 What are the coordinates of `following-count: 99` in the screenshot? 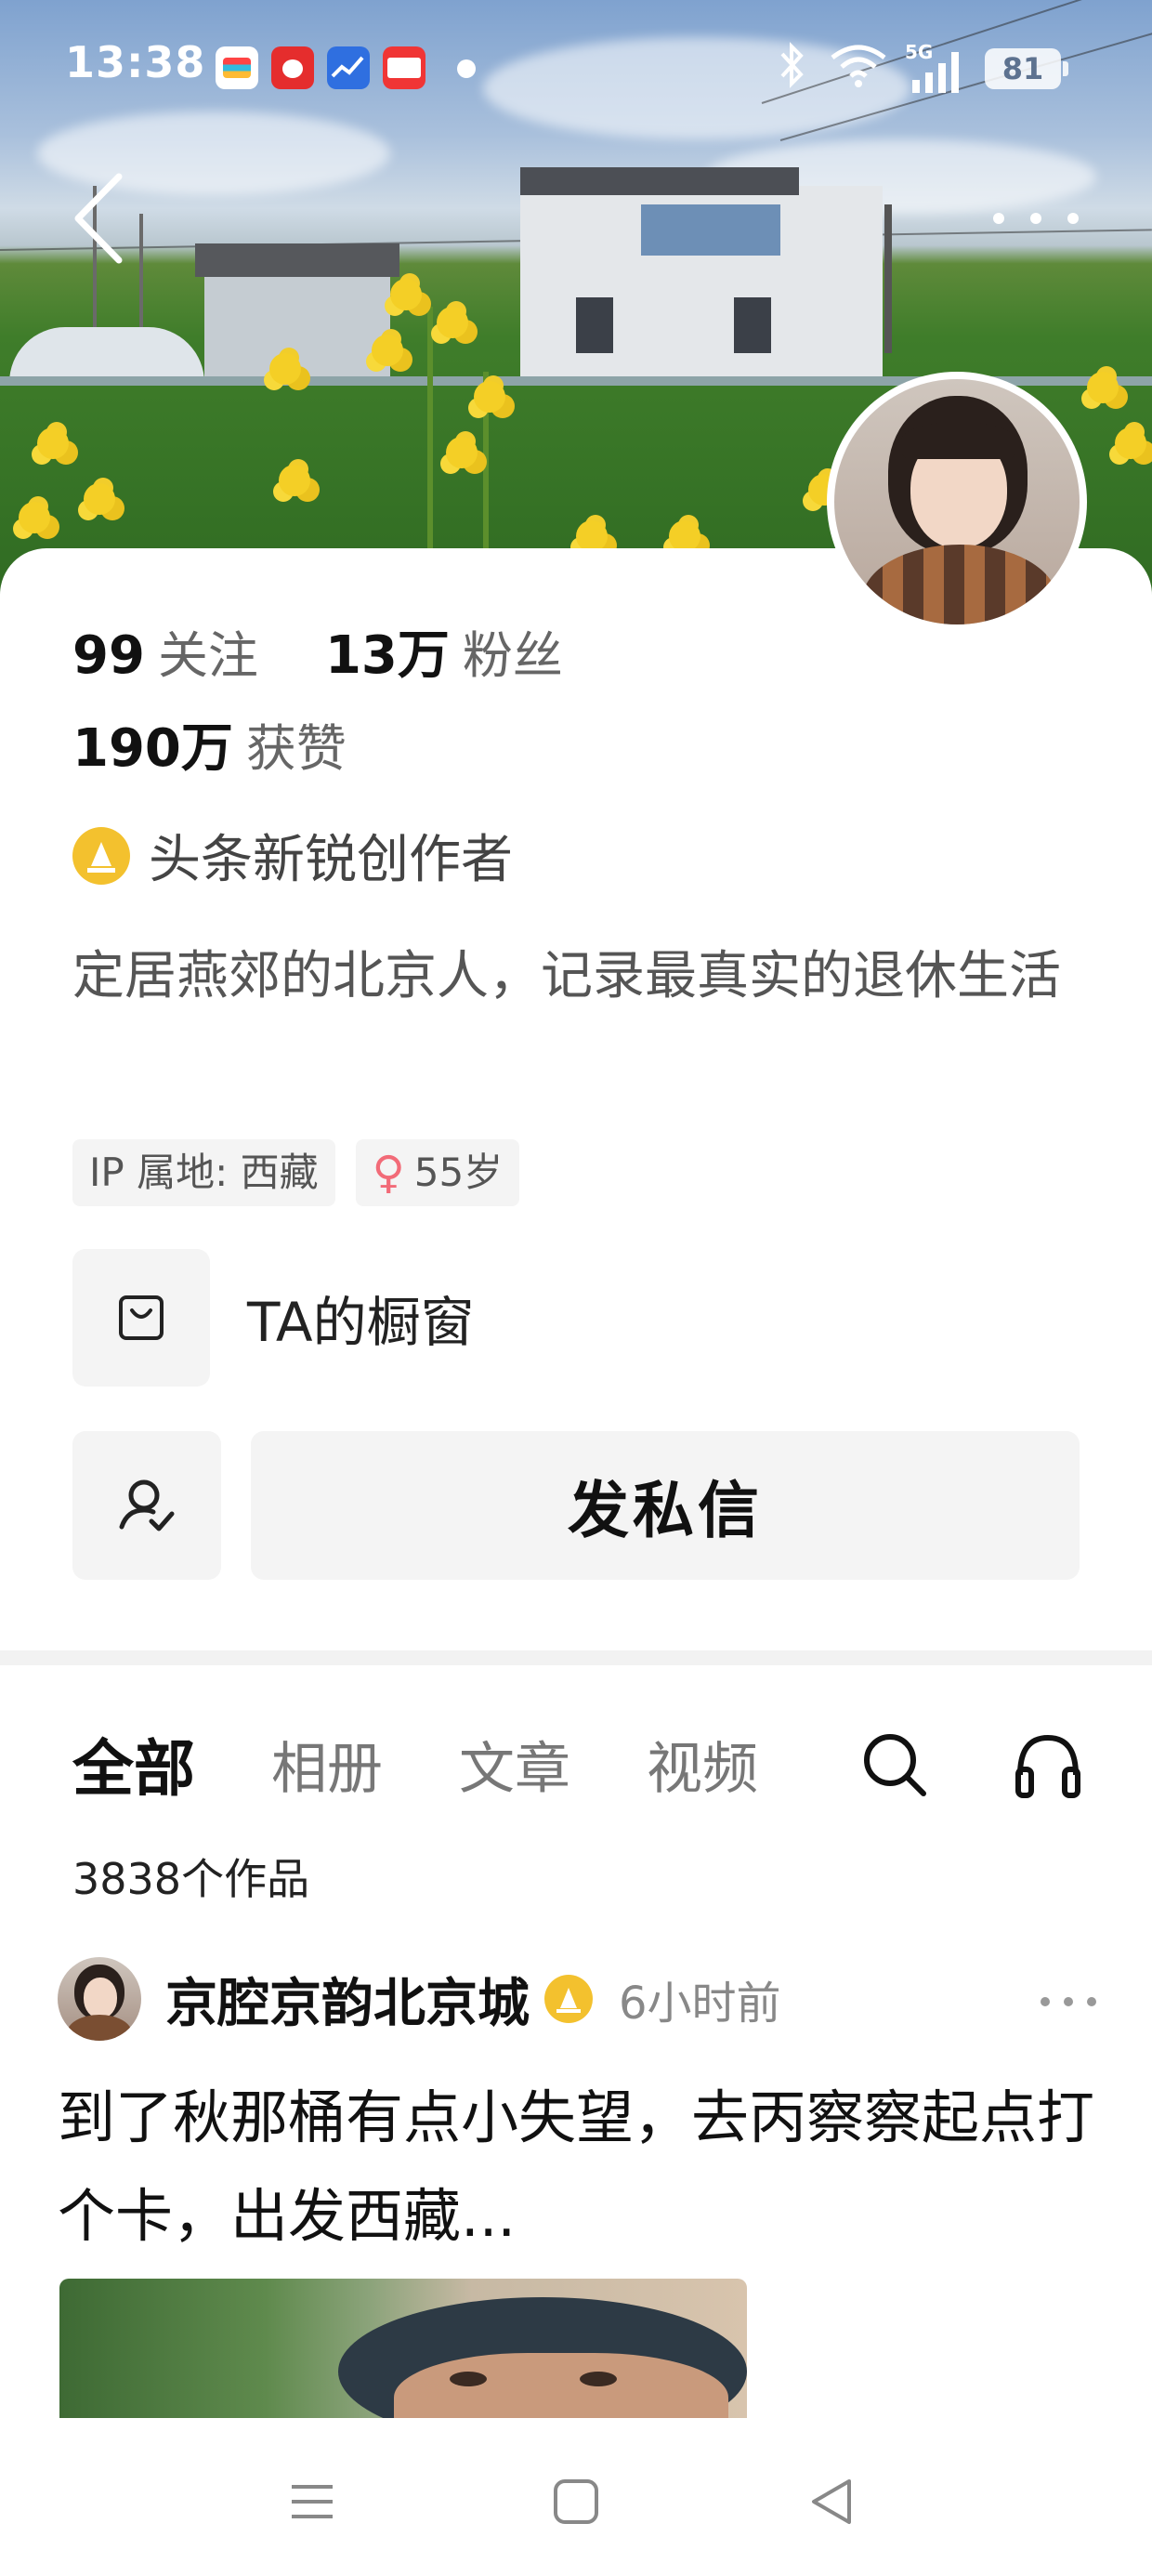 It's located at (108, 655).